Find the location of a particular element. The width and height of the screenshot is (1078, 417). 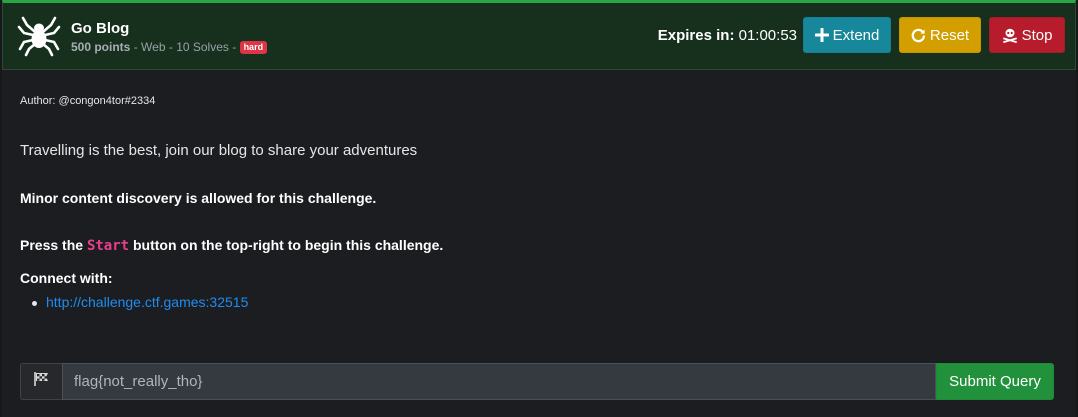

reset-label: Reset is located at coordinates (949, 35).